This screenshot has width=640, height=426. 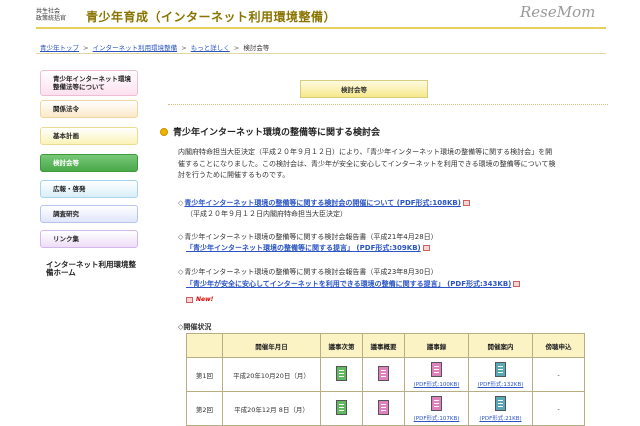 What do you see at coordinates (66, 239) in the screenshot?
I see `sidebar-item-label: リンク集` at bounding box center [66, 239].